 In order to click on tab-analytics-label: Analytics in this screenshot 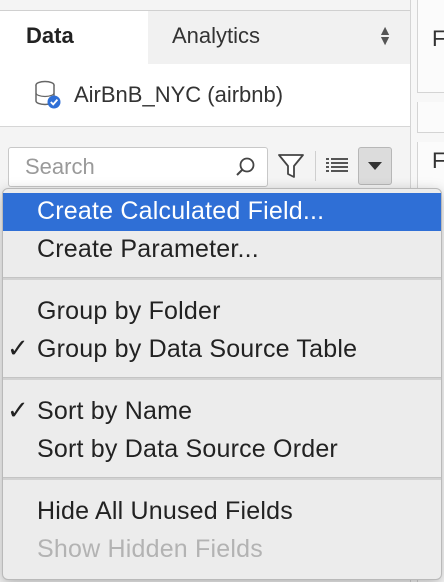, I will do `click(216, 35)`.